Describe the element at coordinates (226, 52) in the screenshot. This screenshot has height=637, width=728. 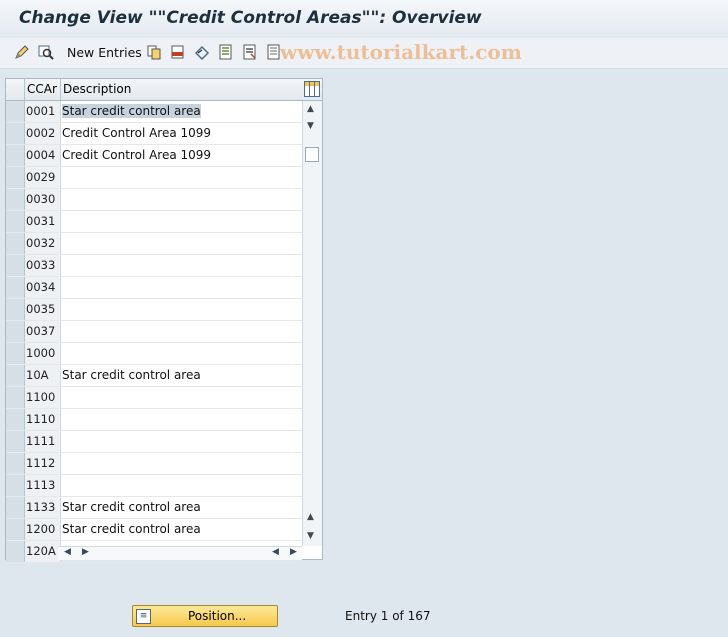
I see `select-all-icon` at that location.